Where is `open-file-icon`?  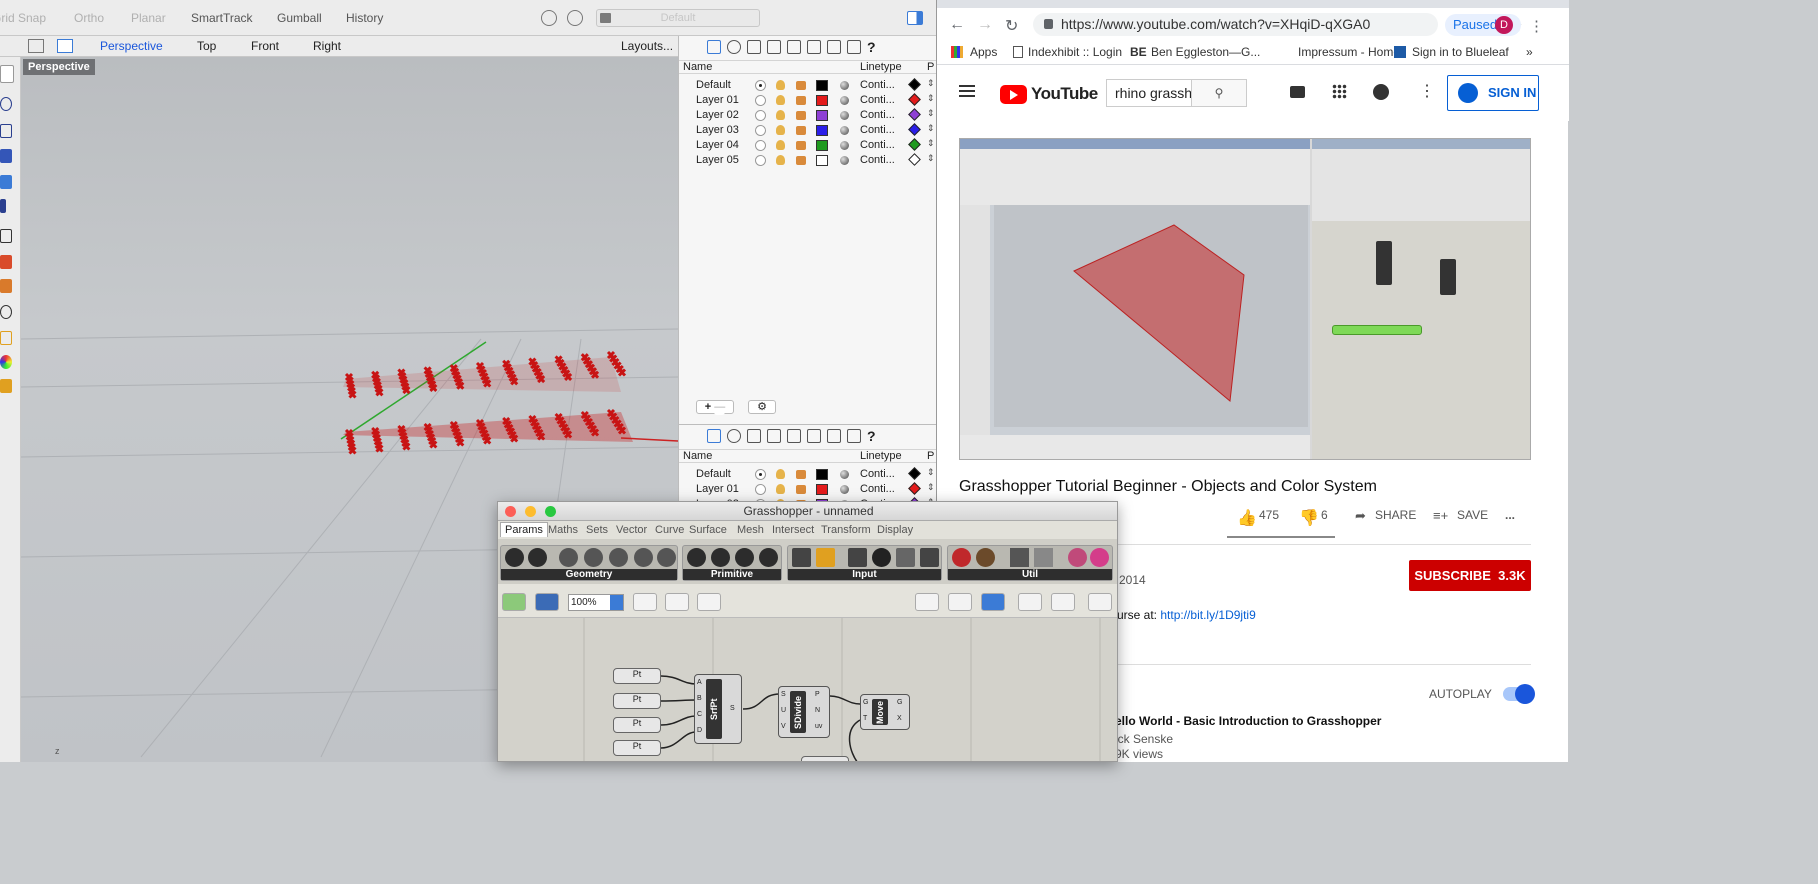
open-file-icon is located at coordinates (514, 602).